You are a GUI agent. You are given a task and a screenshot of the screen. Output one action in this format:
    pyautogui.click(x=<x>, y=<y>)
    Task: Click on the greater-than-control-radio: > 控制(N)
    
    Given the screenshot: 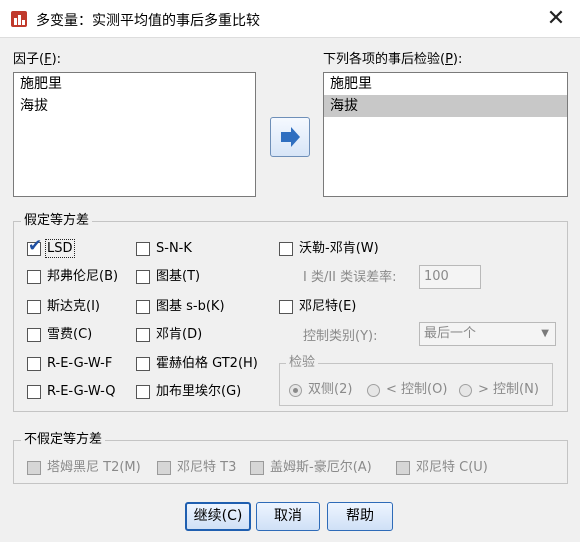 What is the action you would take?
    pyautogui.click(x=499, y=390)
    